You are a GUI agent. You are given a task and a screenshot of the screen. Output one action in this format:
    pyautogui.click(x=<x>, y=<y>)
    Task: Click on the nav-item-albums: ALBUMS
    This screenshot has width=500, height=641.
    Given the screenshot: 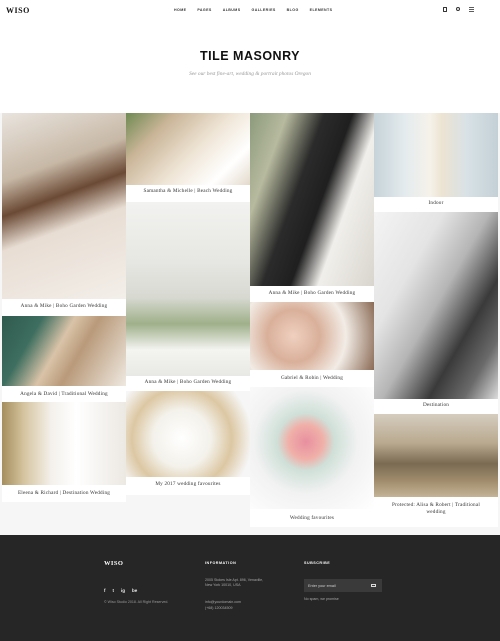 What is the action you would take?
    pyautogui.click(x=232, y=10)
    